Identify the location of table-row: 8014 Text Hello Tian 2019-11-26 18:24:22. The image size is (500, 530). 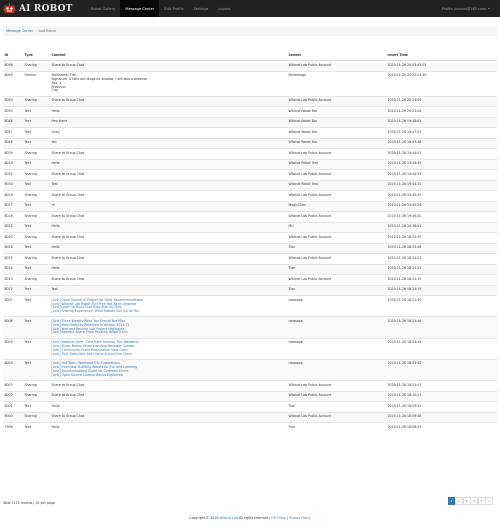
(250, 269).